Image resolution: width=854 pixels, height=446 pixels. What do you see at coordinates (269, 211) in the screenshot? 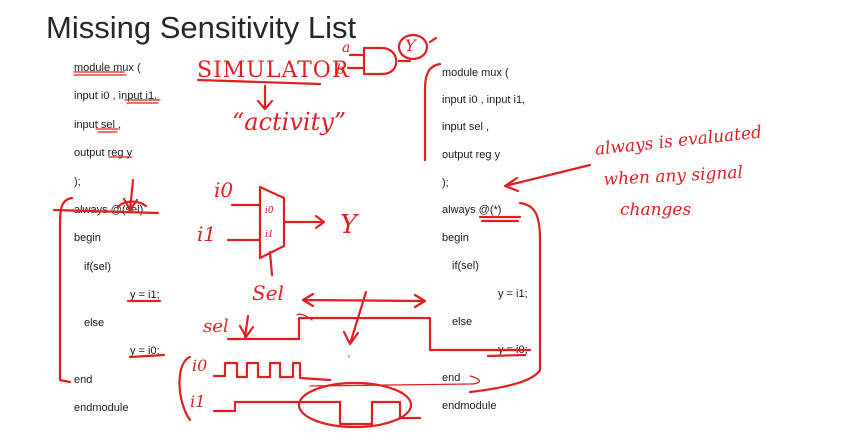
I see `mux-i0-label: i0` at bounding box center [269, 211].